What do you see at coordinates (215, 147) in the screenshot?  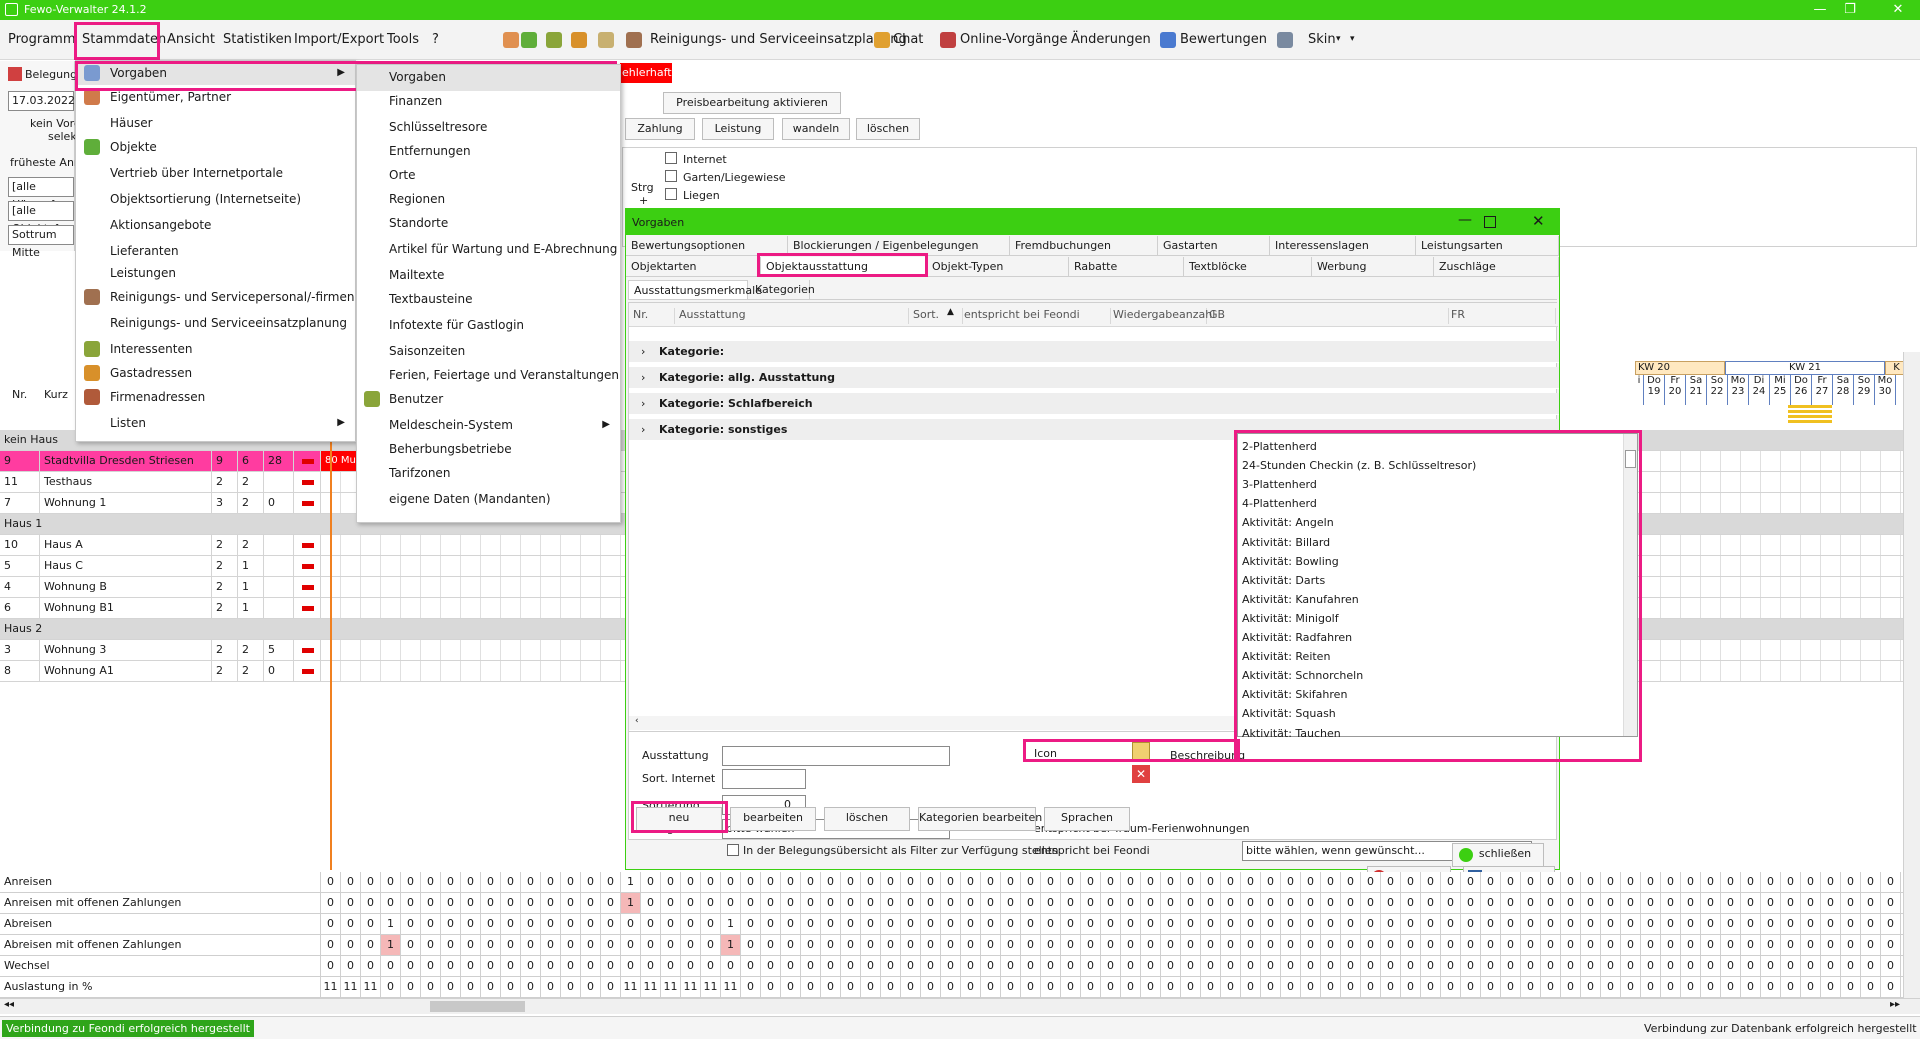 I see `stammdaten-item-3: Objekte` at bounding box center [215, 147].